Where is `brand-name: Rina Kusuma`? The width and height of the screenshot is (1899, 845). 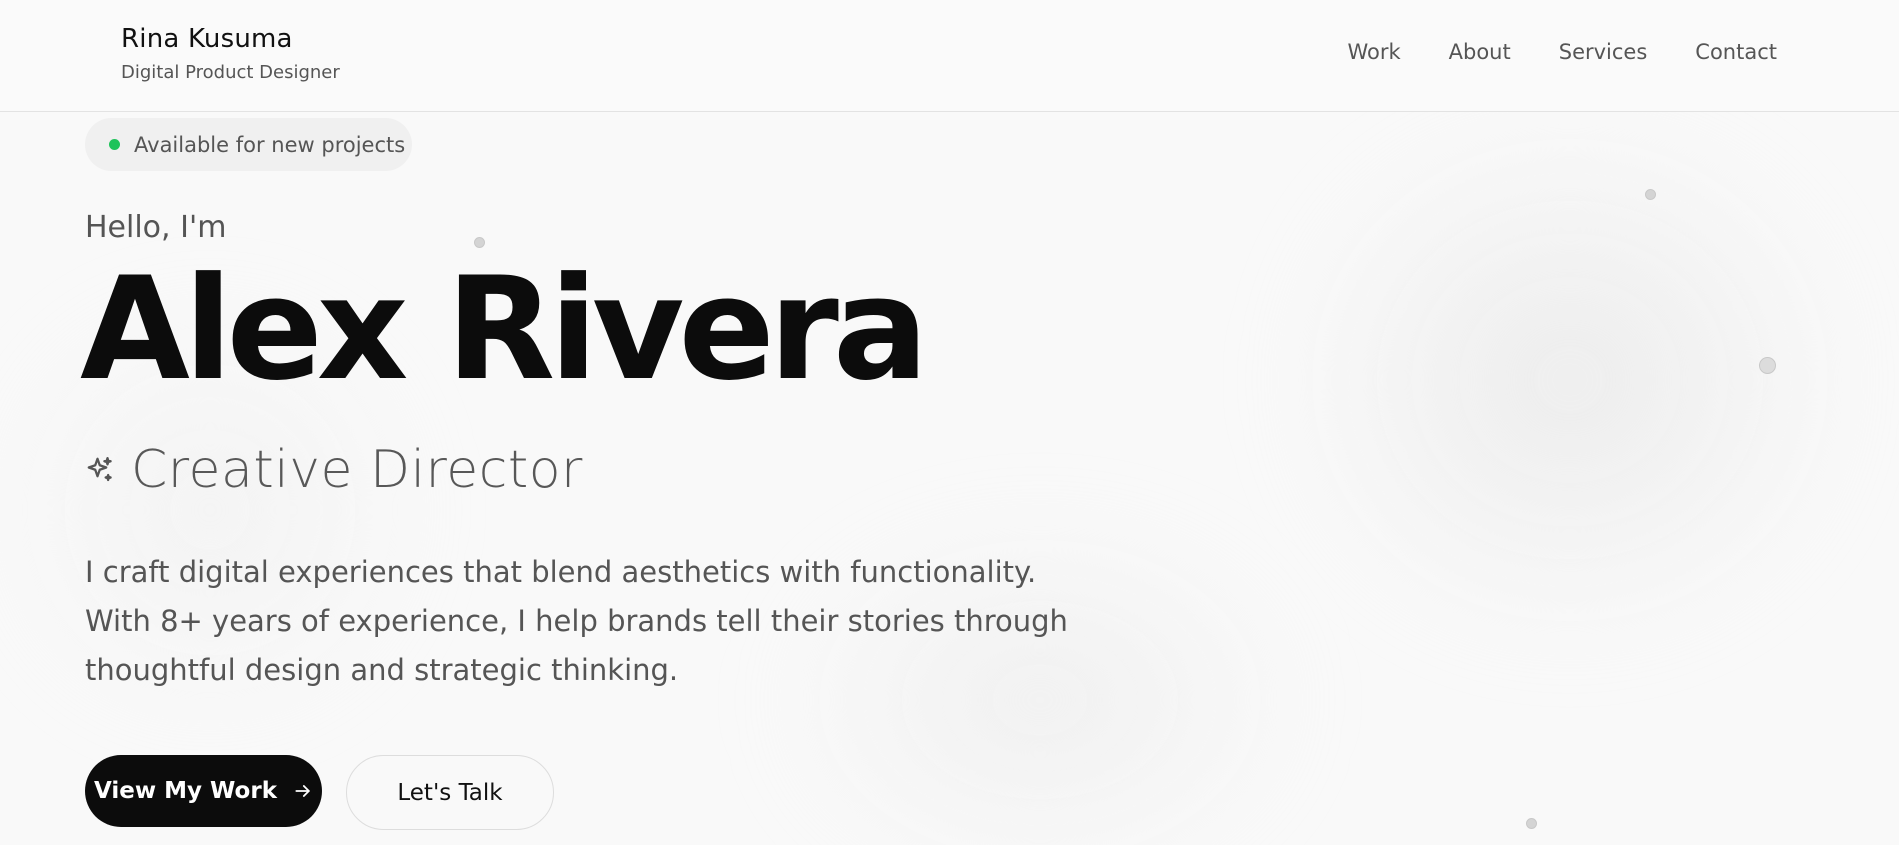
brand-name: Rina Kusuma is located at coordinates (207, 39).